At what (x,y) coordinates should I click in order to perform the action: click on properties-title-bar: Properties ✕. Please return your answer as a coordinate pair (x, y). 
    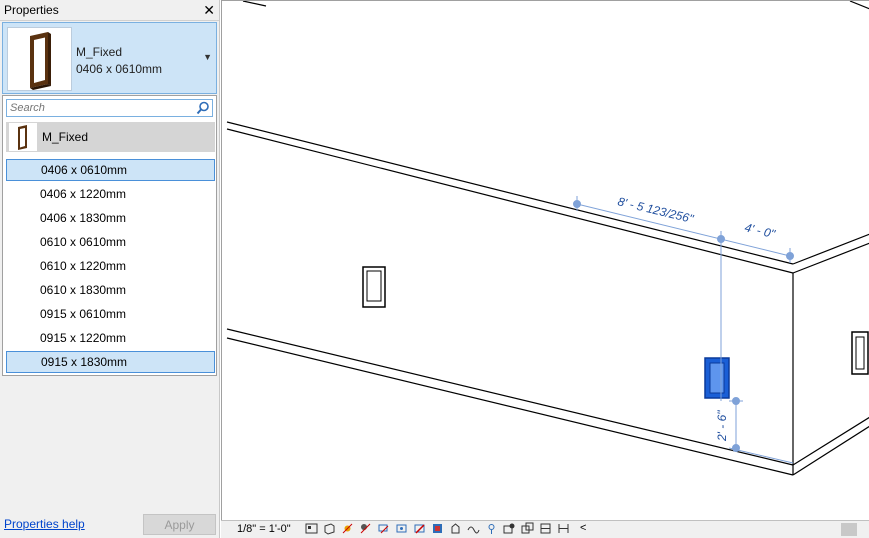
    Looking at the image, I should click on (109, 10).